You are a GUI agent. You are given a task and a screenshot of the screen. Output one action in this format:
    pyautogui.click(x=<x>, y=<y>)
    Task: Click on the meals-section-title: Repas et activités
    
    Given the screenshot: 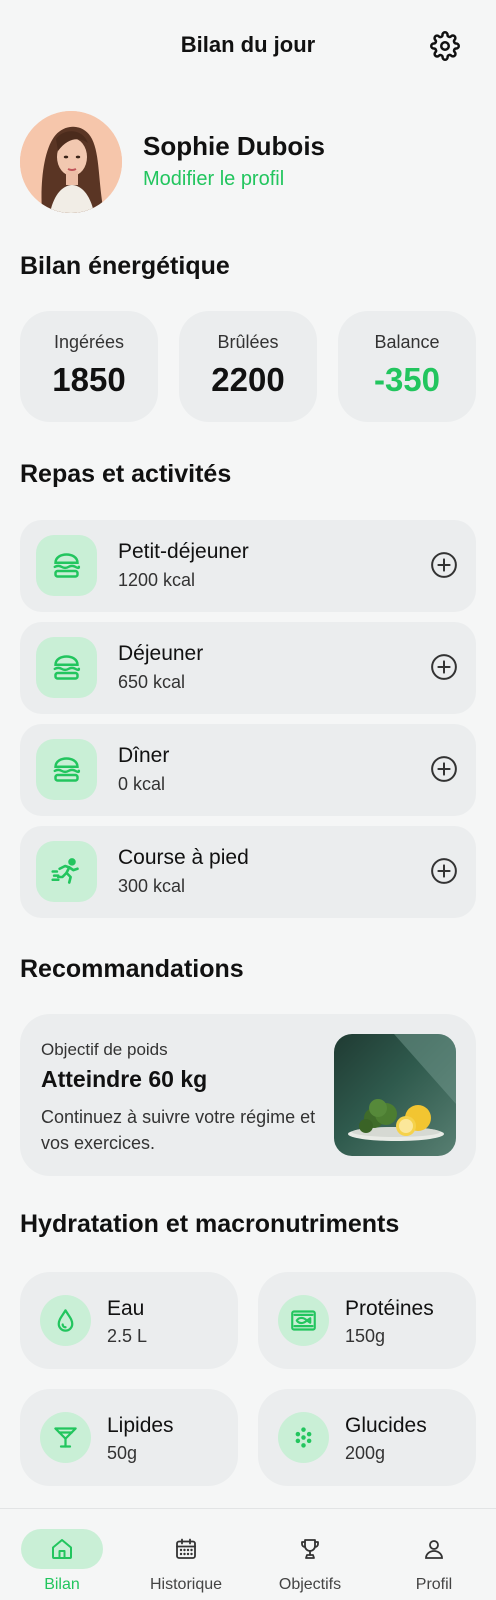 What is the action you would take?
    pyautogui.click(x=126, y=474)
    